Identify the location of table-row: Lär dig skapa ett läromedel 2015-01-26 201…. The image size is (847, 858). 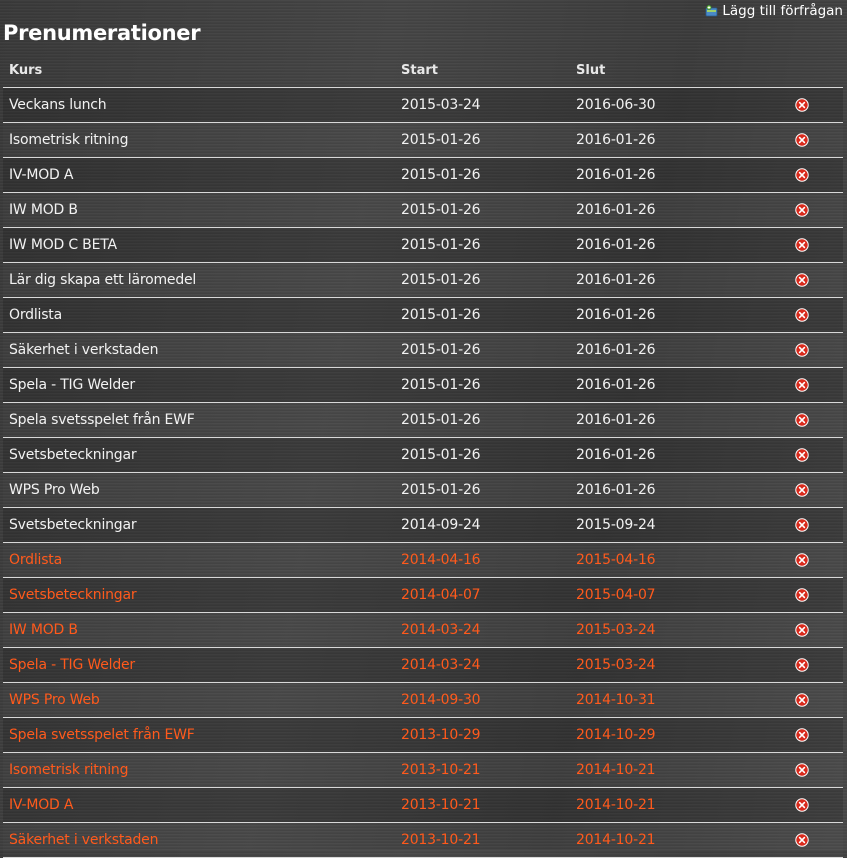
(423, 280).